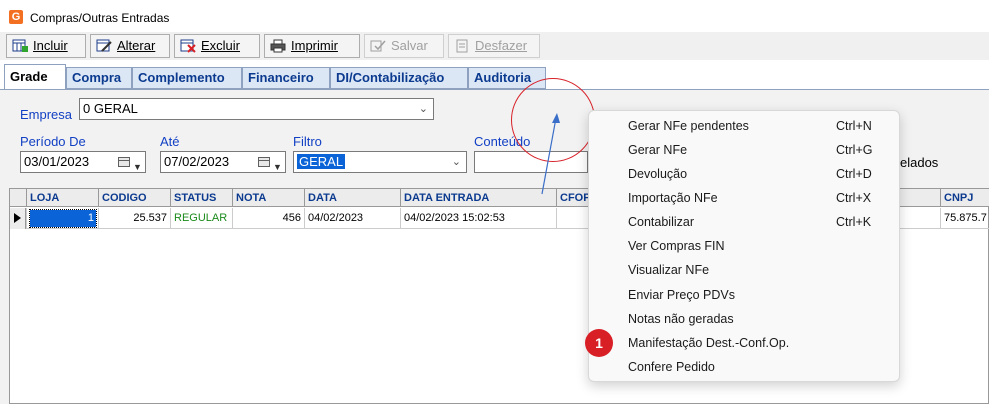 The height and width of the screenshot is (404, 989). Describe the element at coordinates (744, 295) in the screenshot. I see `menu-item-enviar-preco-pdvs: Enviar Preço PDVs` at that location.